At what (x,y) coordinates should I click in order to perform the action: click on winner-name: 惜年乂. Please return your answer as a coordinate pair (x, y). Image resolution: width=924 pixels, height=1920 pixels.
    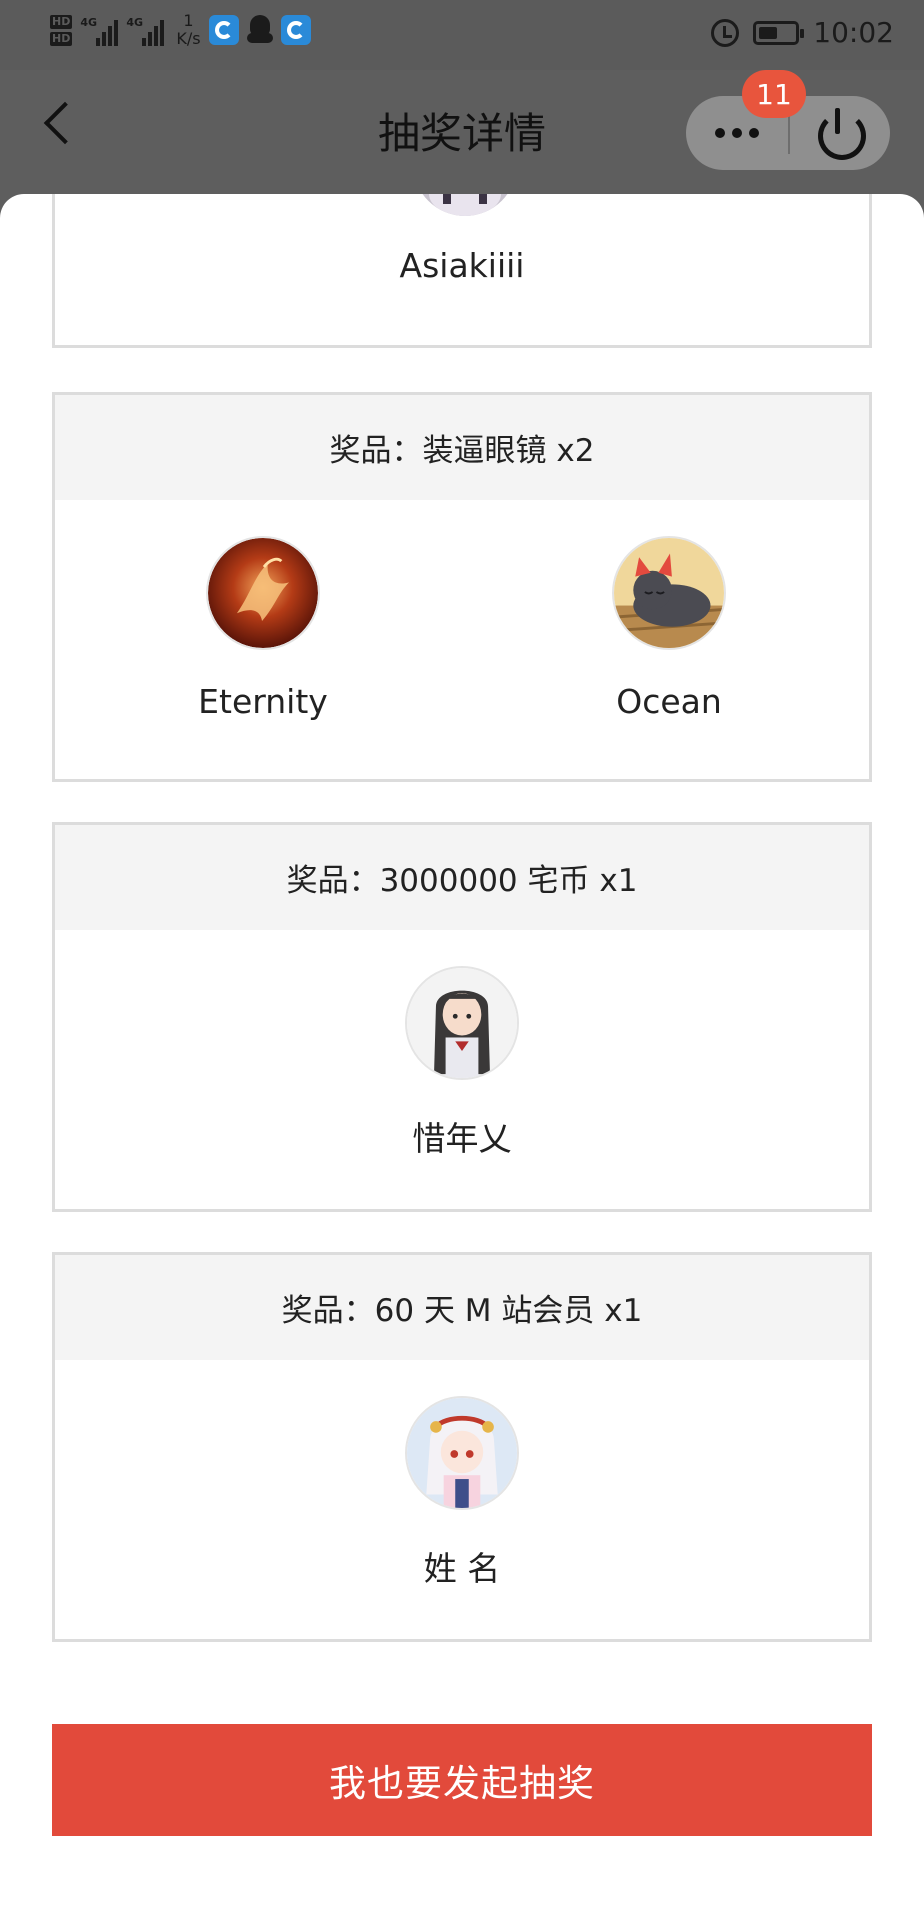
    Looking at the image, I should click on (462, 1138).